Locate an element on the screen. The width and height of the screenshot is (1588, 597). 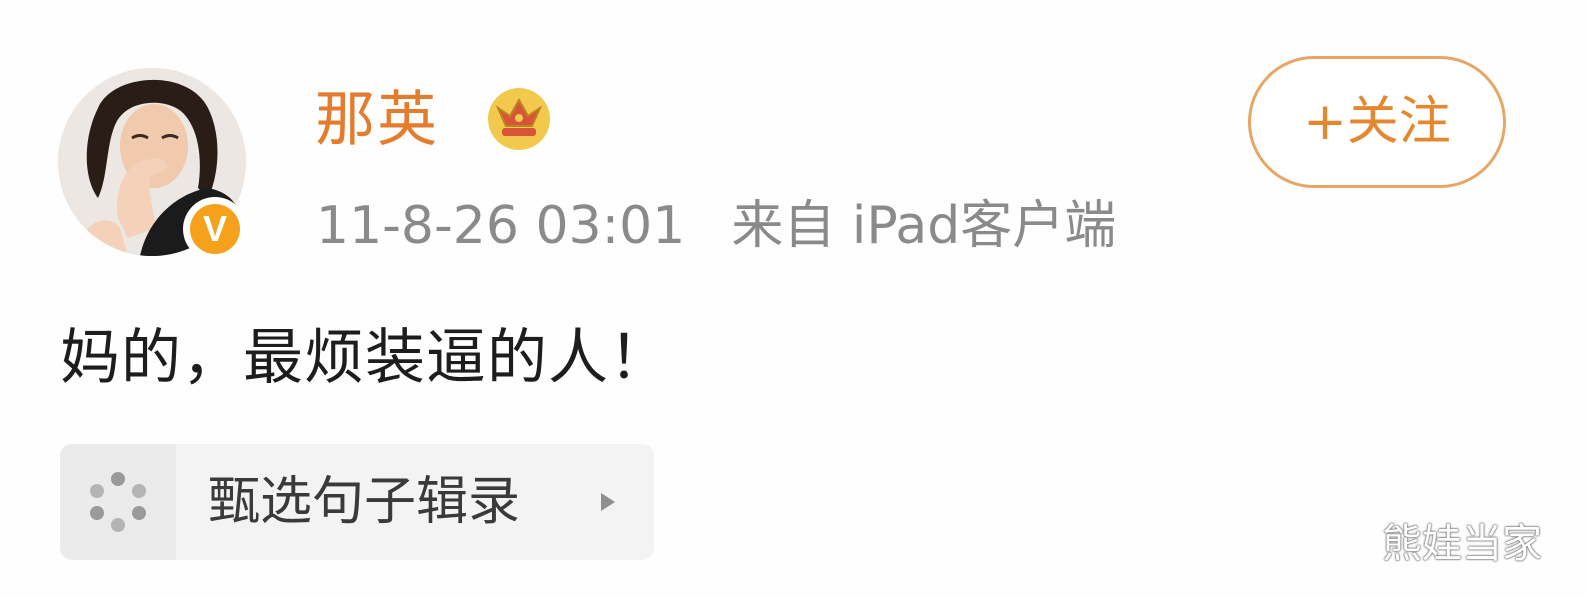
attachment-card: 甄选句子辑录 is located at coordinates (357, 502).